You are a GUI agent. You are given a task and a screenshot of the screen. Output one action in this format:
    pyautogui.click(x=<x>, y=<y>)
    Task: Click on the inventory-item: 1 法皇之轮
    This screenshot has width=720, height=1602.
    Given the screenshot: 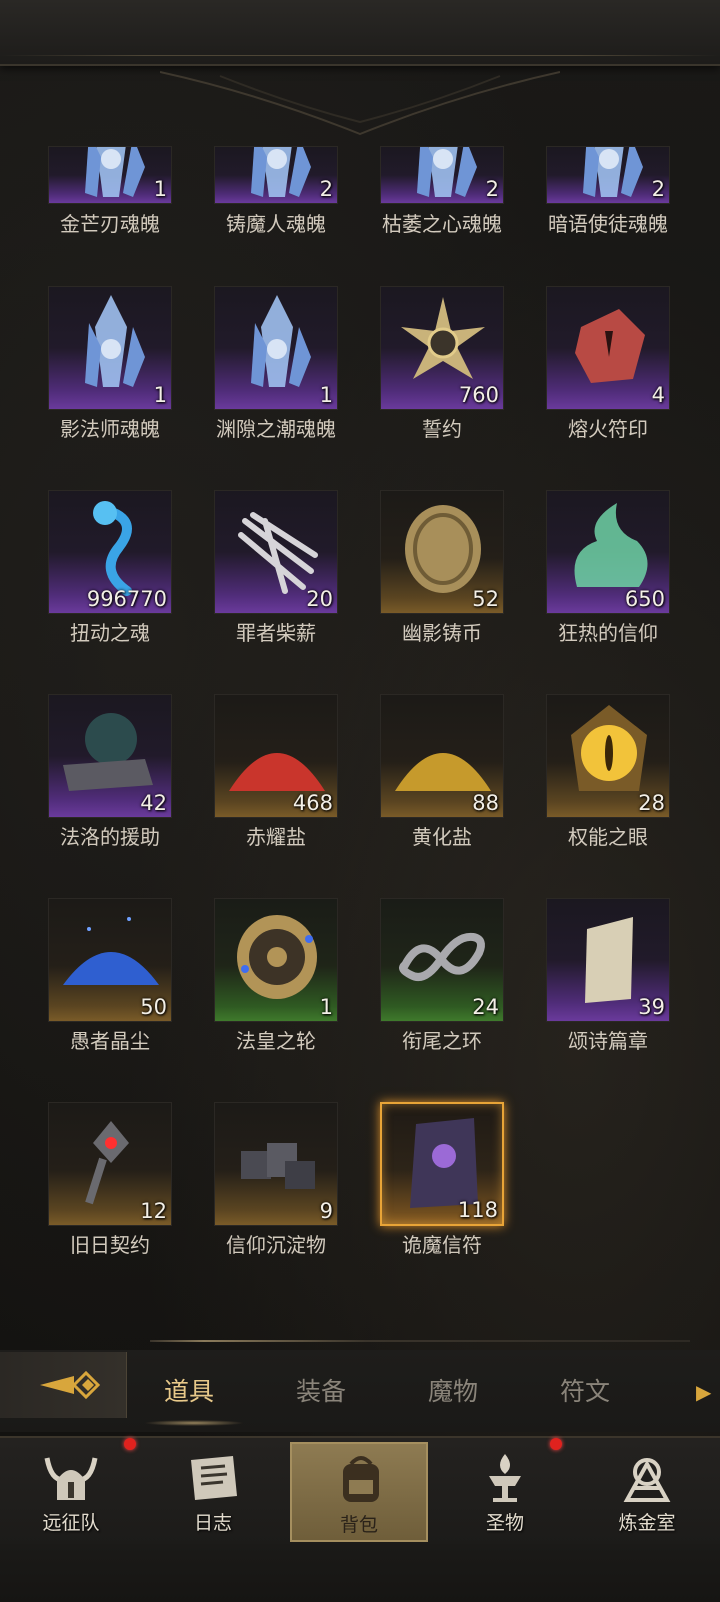 What is the action you would take?
    pyautogui.click(x=276, y=983)
    